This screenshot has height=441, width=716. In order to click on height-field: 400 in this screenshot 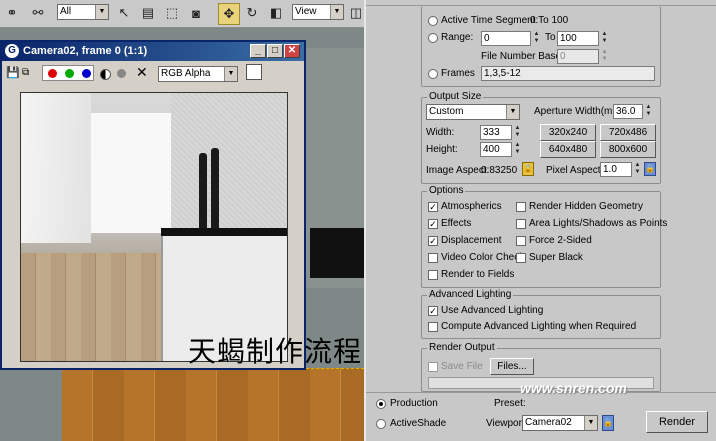, I will do `click(496, 149)`.